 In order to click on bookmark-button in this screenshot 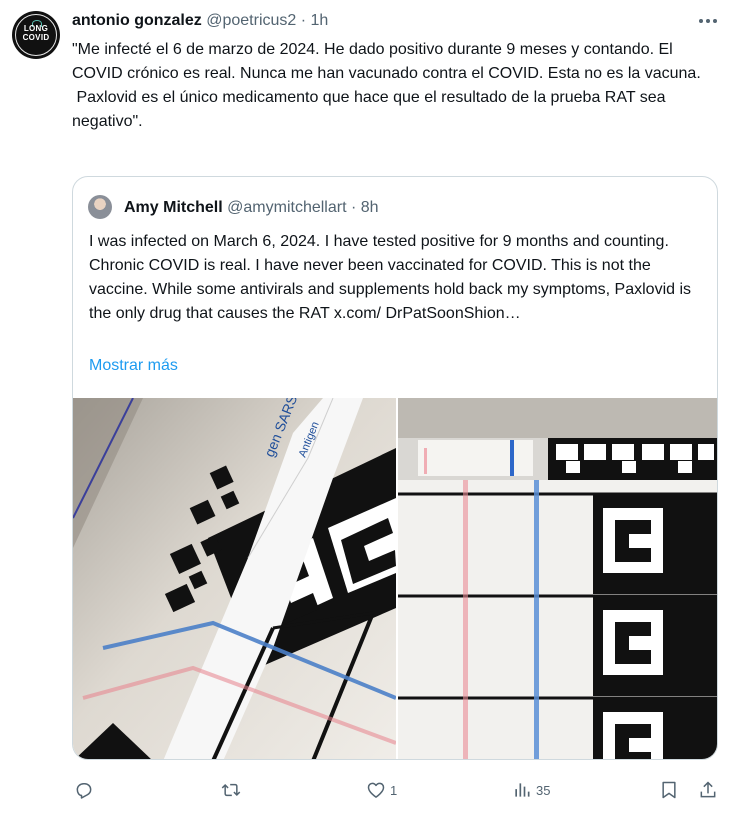, I will do `click(669, 790)`.